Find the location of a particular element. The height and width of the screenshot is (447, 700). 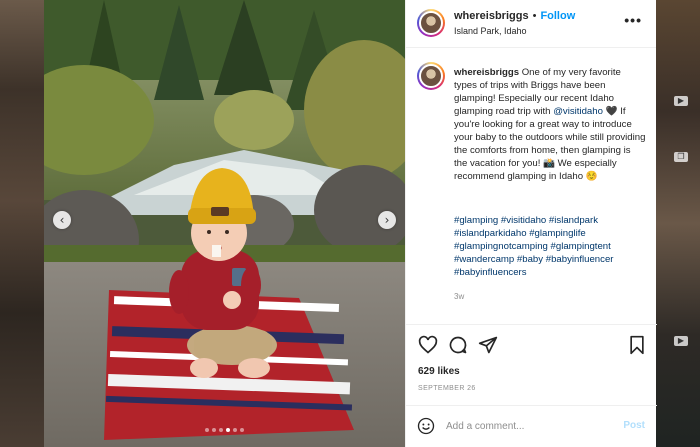

emoji-smiley-icon is located at coordinates (426, 426).